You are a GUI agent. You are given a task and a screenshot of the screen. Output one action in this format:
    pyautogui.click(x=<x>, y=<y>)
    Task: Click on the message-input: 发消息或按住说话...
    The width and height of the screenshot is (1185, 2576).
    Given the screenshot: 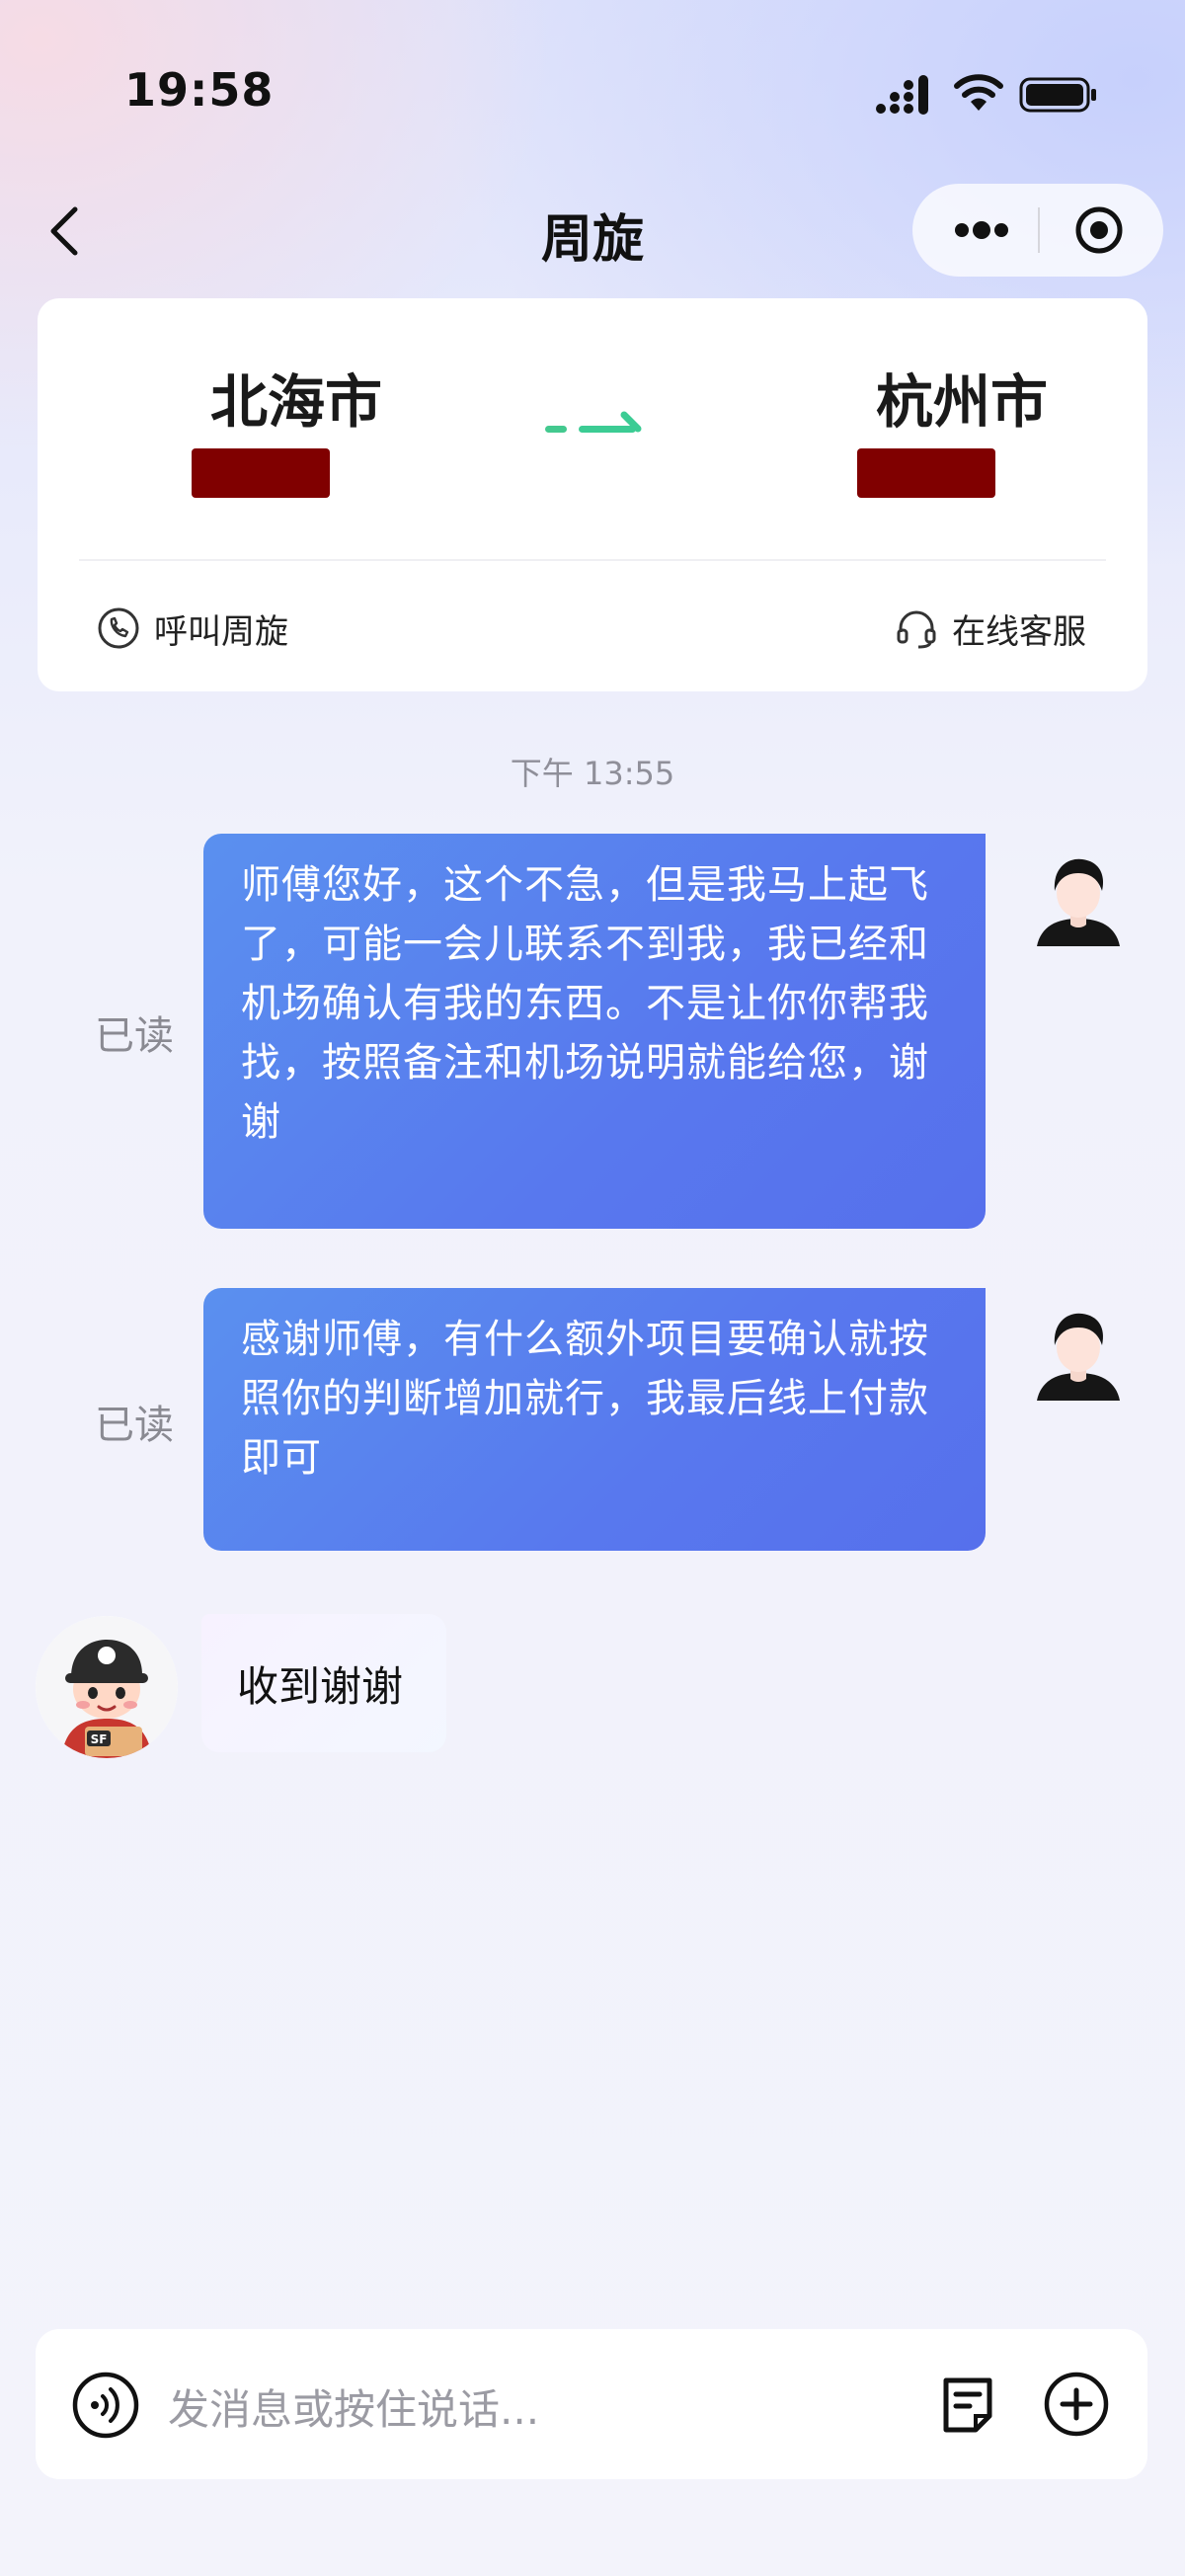 What is the action you would take?
    pyautogui.click(x=354, y=2406)
    